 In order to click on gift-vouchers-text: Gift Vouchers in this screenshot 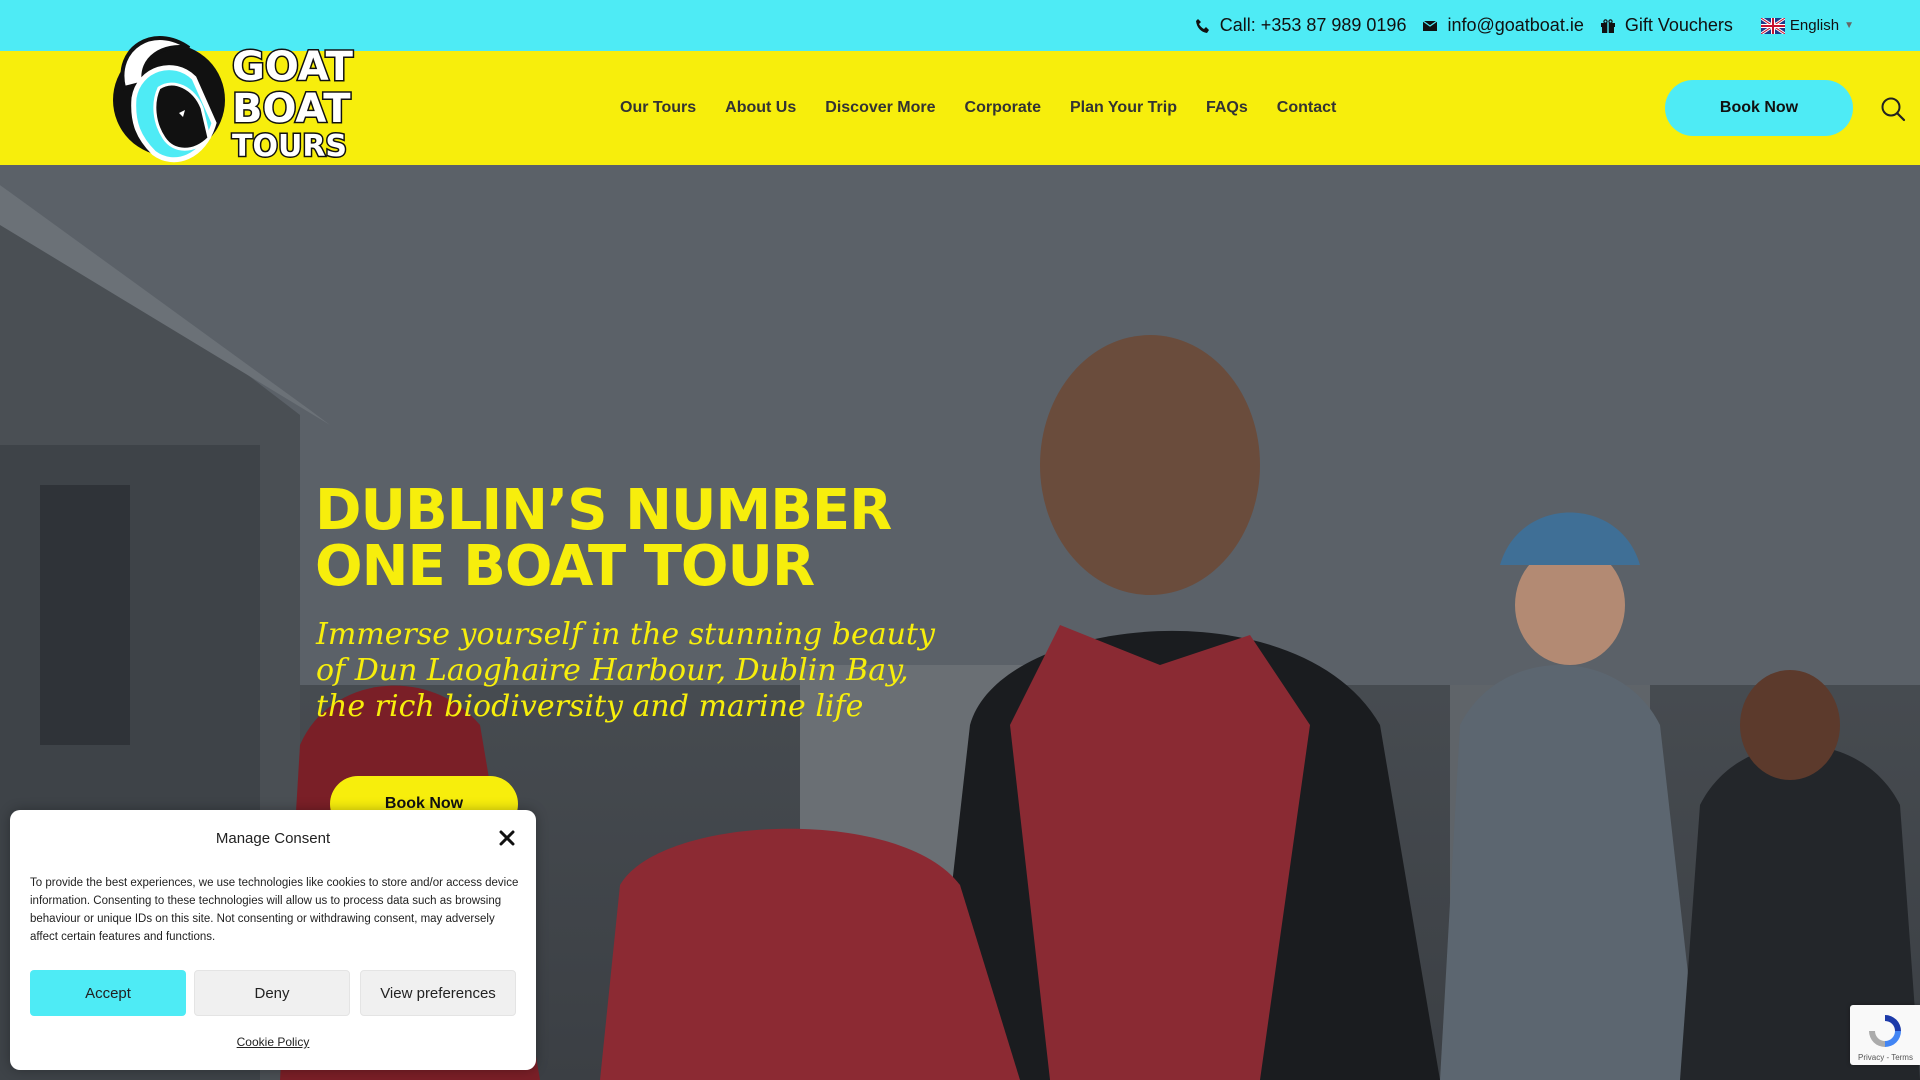, I will do `click(1678, 25)`.